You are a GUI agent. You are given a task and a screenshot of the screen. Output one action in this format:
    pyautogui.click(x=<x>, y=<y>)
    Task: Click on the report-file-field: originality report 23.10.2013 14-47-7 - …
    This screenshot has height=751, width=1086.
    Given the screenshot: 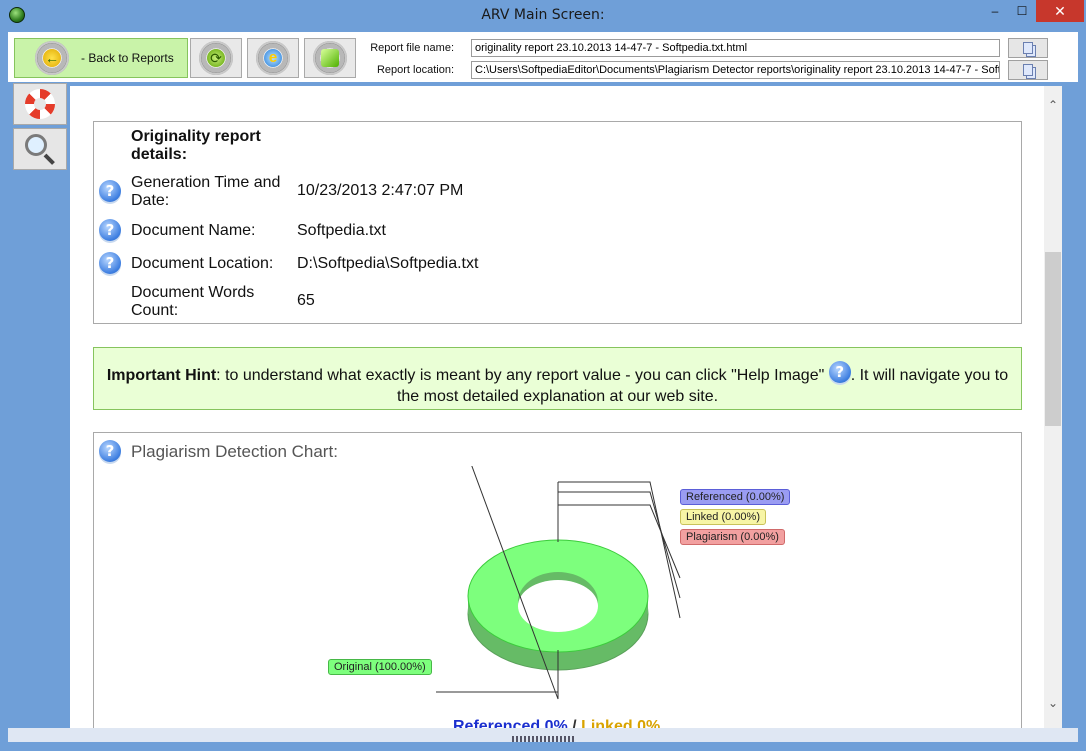 What is the action you would take?
    pyautogui.click(x=735, y=48)
    